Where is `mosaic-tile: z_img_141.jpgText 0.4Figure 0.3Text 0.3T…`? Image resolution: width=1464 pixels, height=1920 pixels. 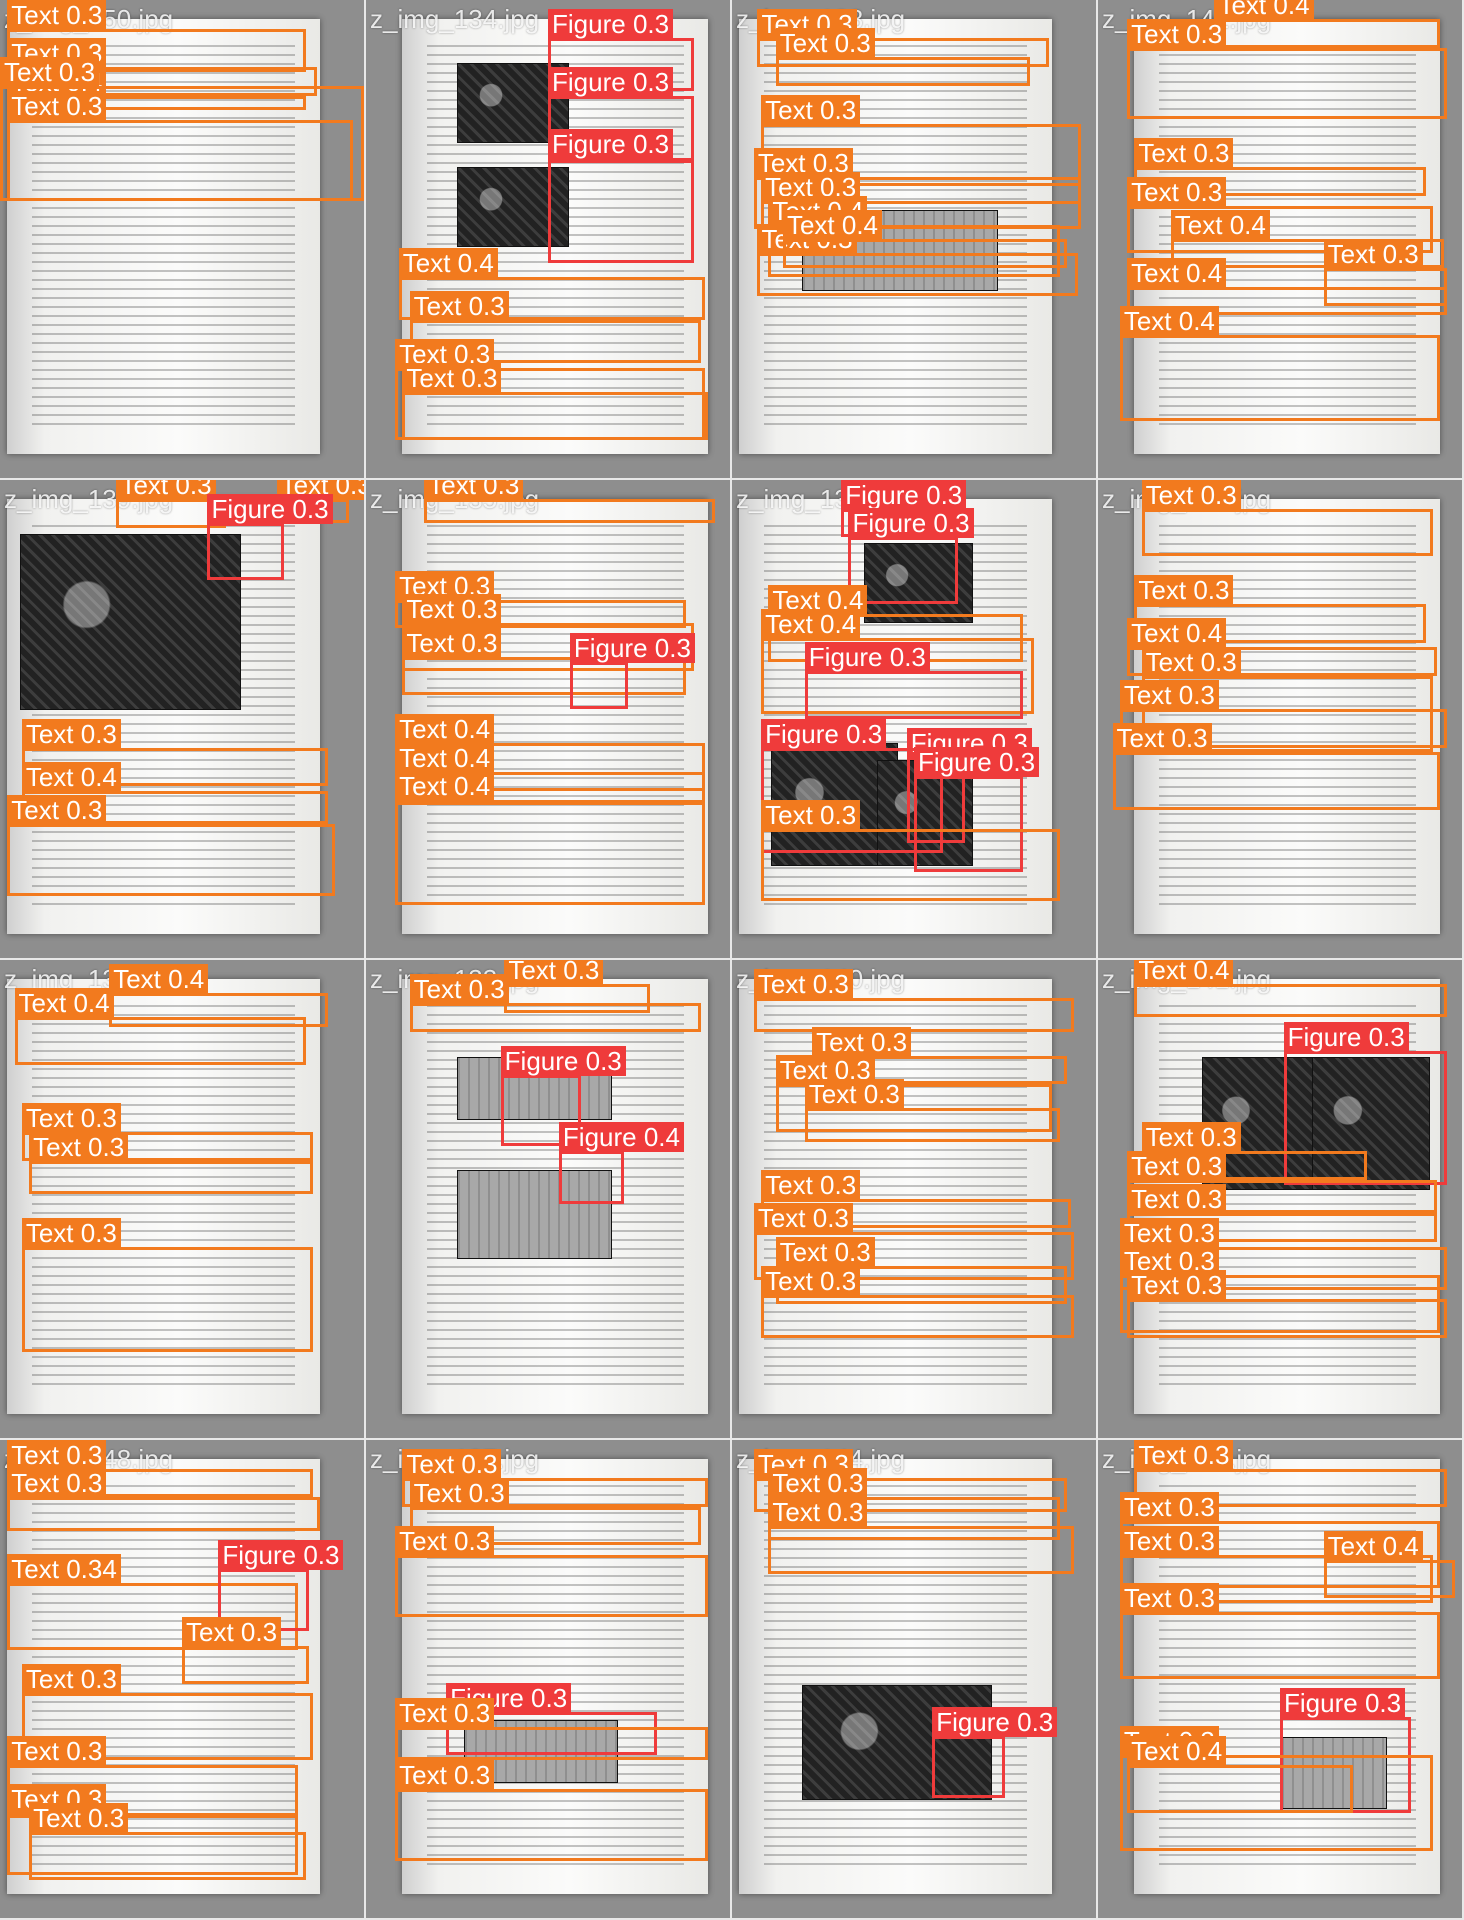
mosaic-tile: z_img_141.jpgText 0.4Figure 0.3Text 0.3T… is located at coordinates (1281, 1200).